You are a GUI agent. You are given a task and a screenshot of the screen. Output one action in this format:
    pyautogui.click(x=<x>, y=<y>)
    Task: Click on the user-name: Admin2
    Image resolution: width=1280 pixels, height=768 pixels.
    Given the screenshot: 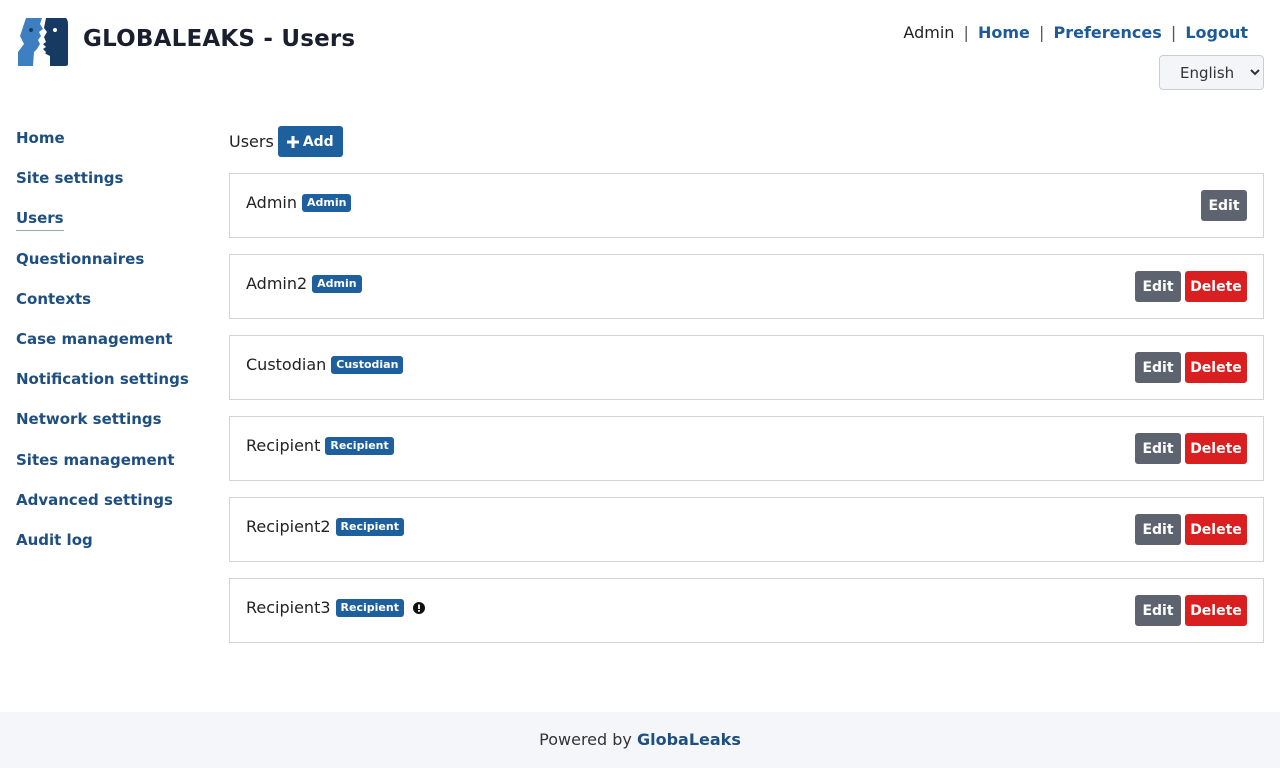 What is the action you would take?
    pyautogui.click(x=277, y=283)
    